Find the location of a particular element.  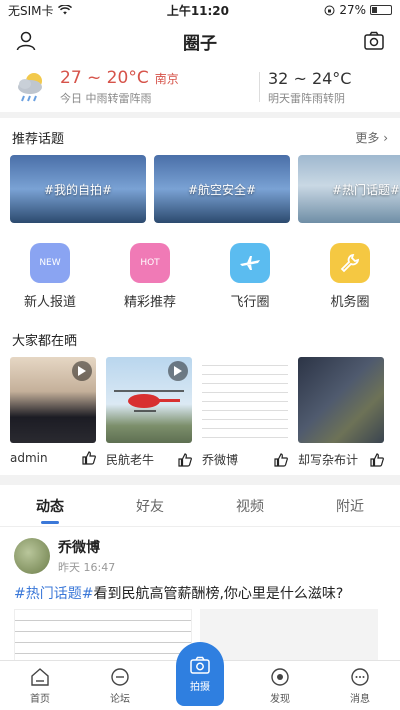

tab-nearby: 附近 is located at coordinates (350, 506).